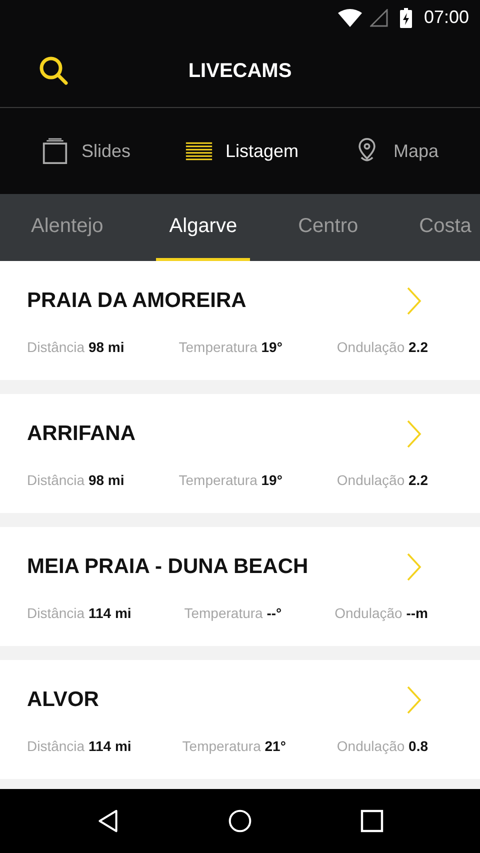 This screenshot has height=853, width=480. What do you see at coordinates (63, 700) in the screenshot?
I see `cam-name: ALVOR` at bounding box center [63, 700].